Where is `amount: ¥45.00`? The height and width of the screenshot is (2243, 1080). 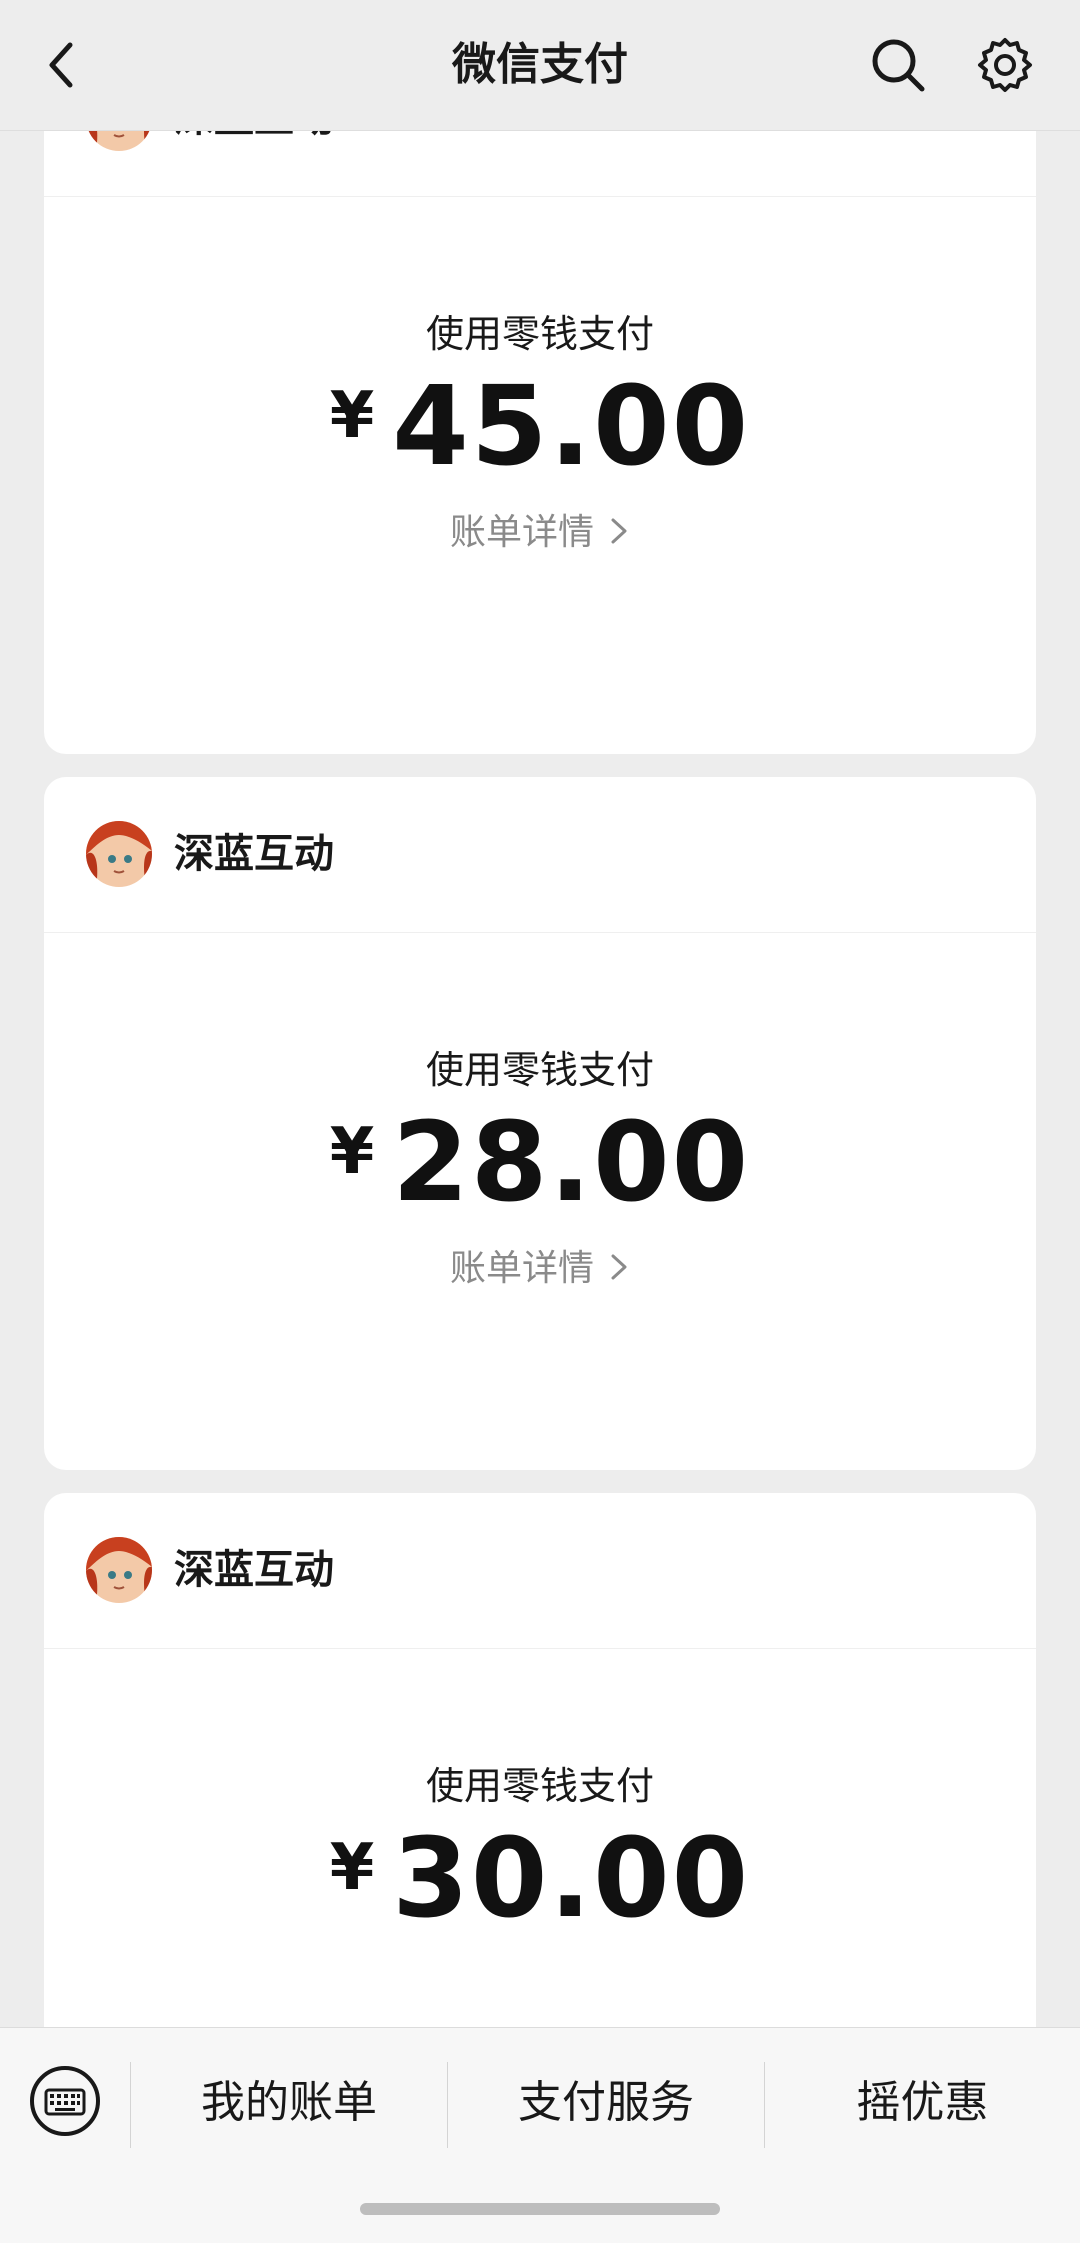 amount: ¥45.00 is located at coordinates (540, 426).